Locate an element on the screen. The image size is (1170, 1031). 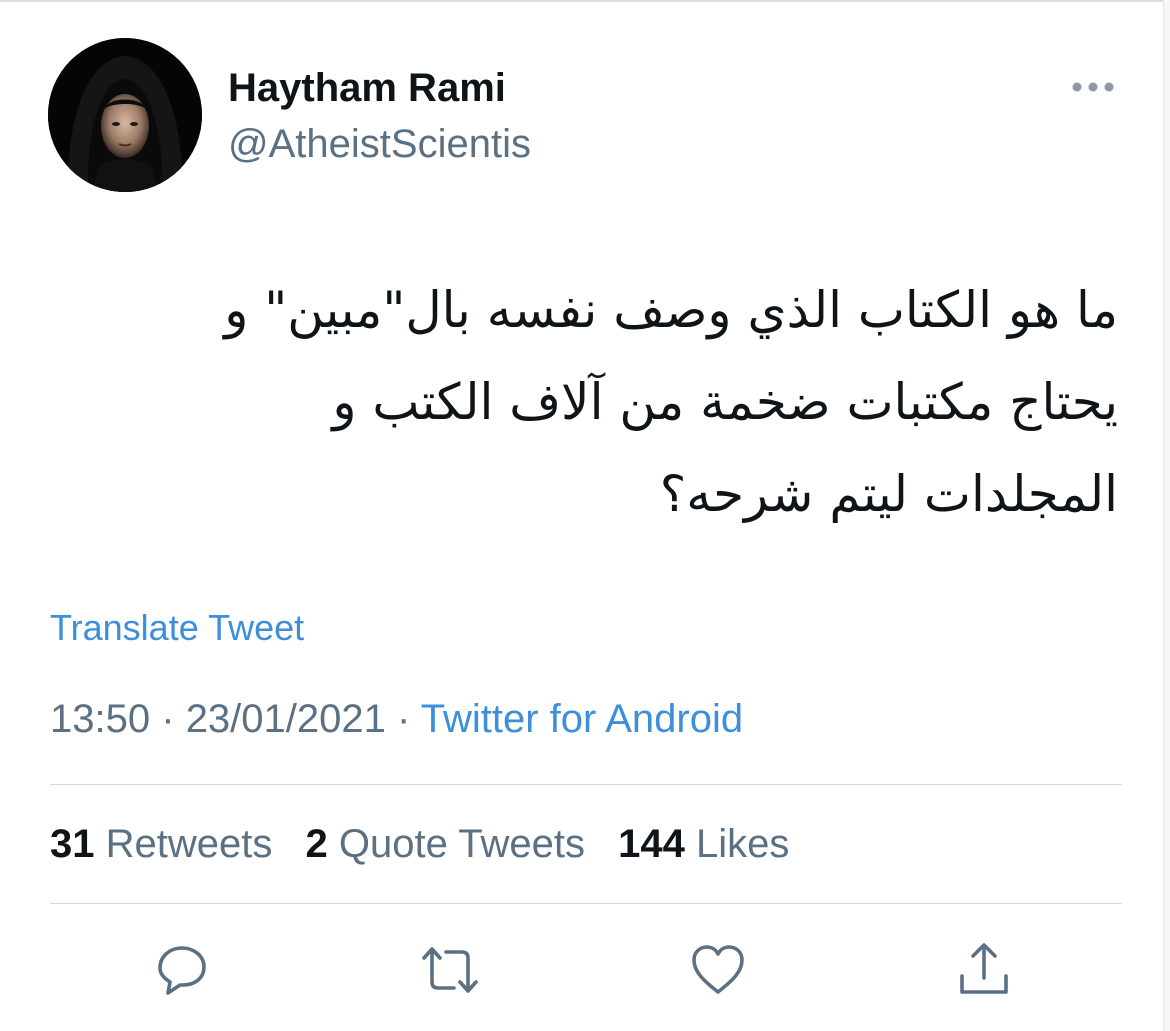
top-divider is located at coordinates (585, 1).